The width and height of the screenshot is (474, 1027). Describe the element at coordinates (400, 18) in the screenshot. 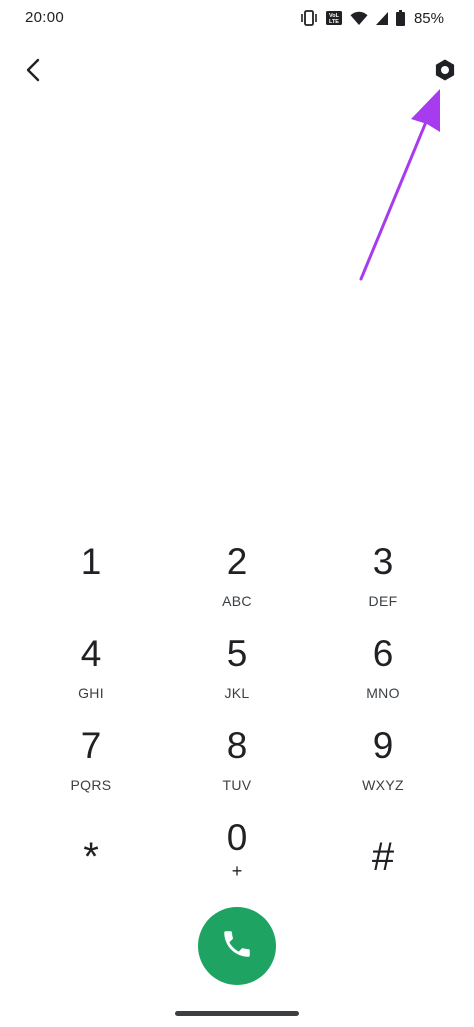

I see `battery-icon` at that location.